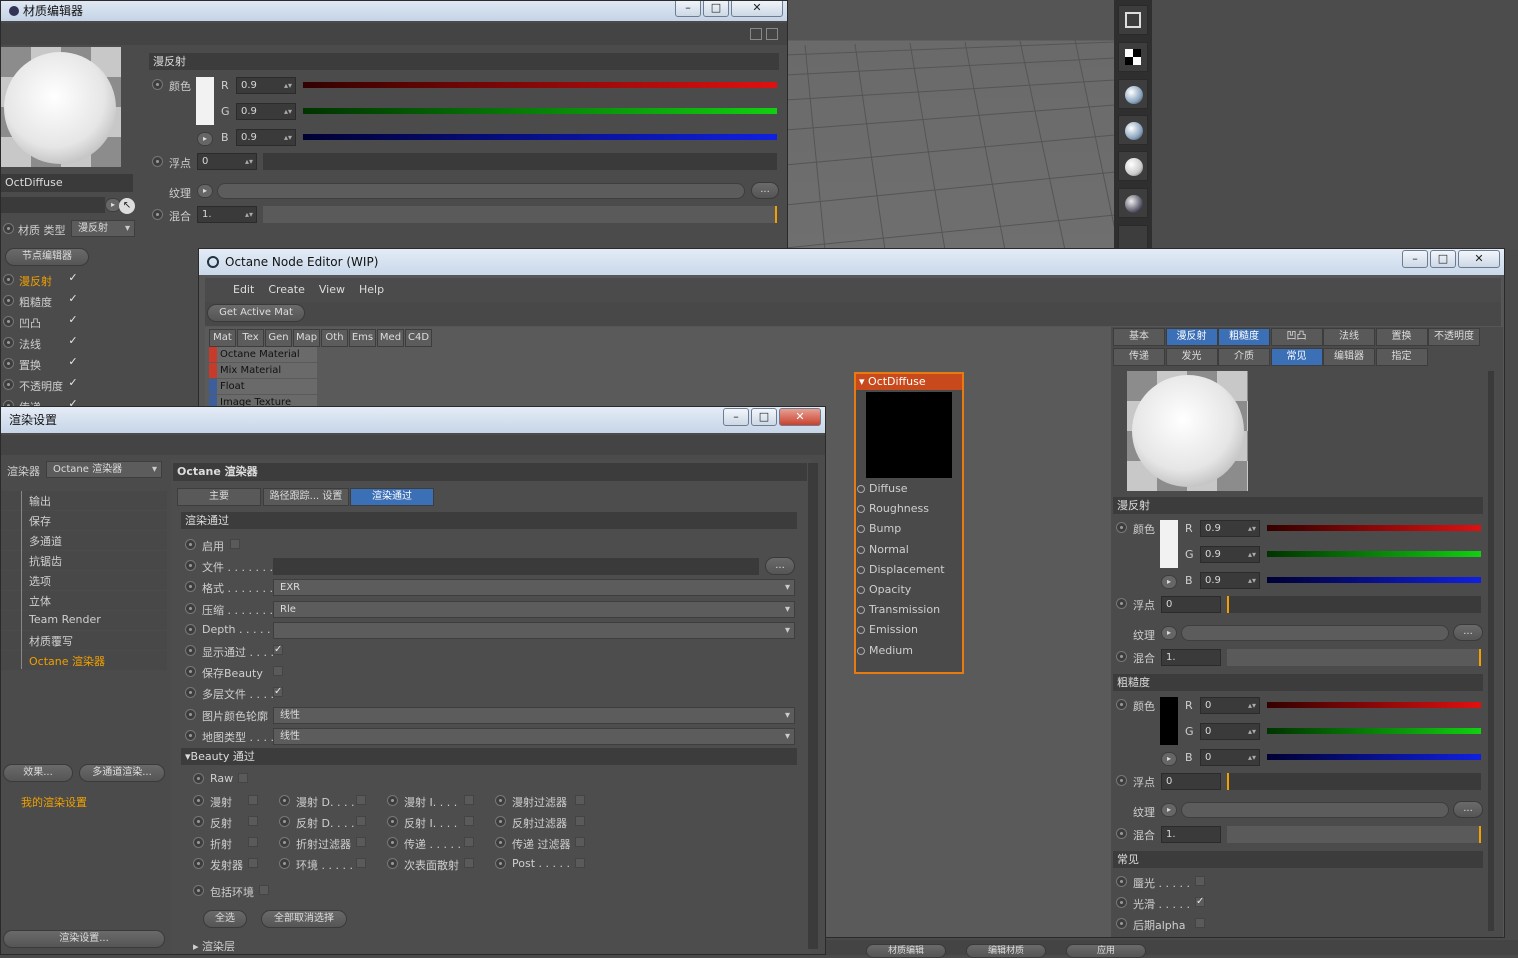 This screenshot has width=1518, height=958. Describe the element at coordinates (362, 338) in the screenshot. I see `category-tab: Ems` at that location.